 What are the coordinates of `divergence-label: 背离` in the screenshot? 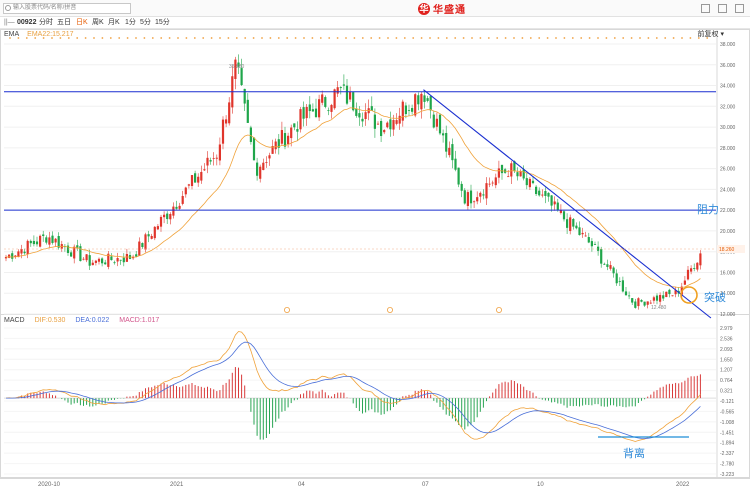 It's located at (634, 453).